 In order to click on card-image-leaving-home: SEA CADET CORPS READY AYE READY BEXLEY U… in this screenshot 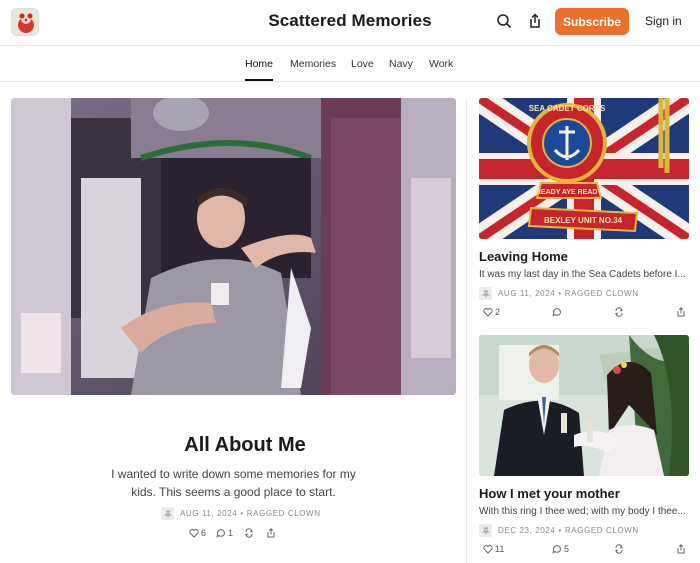, I will do `click(584, 168)`.